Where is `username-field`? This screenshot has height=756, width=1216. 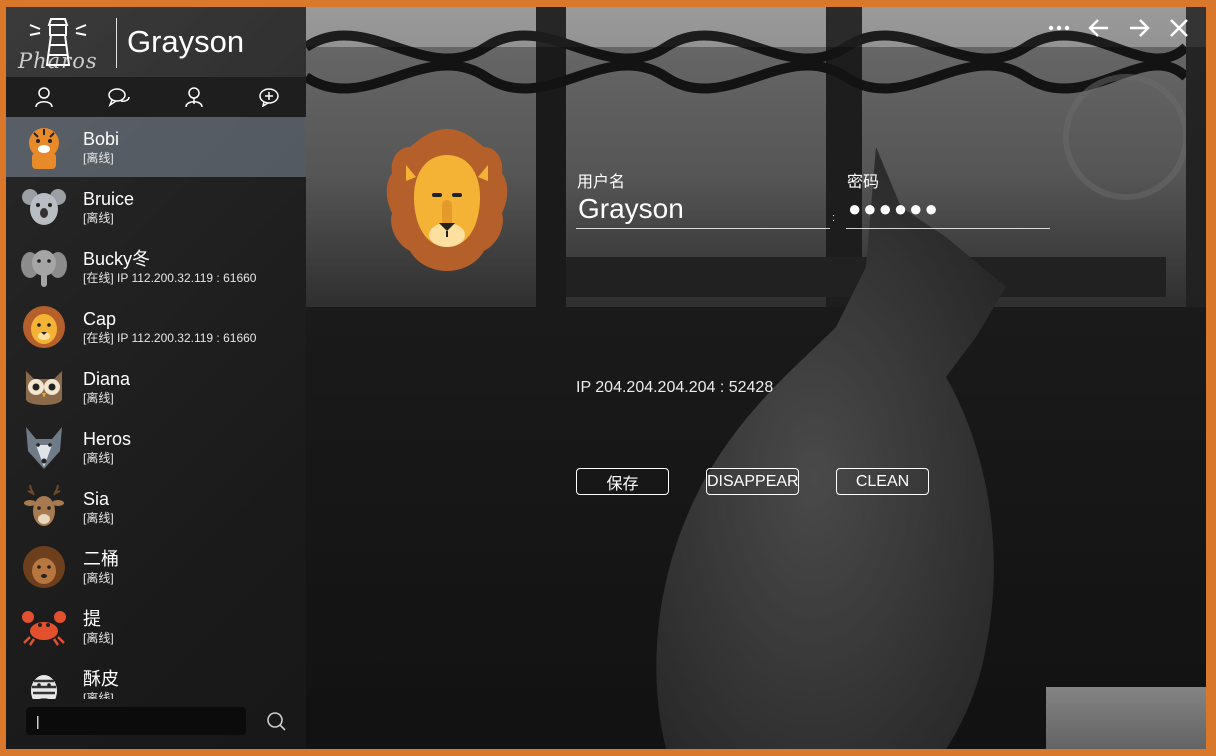 username-field is located at coordinates (703, 209).